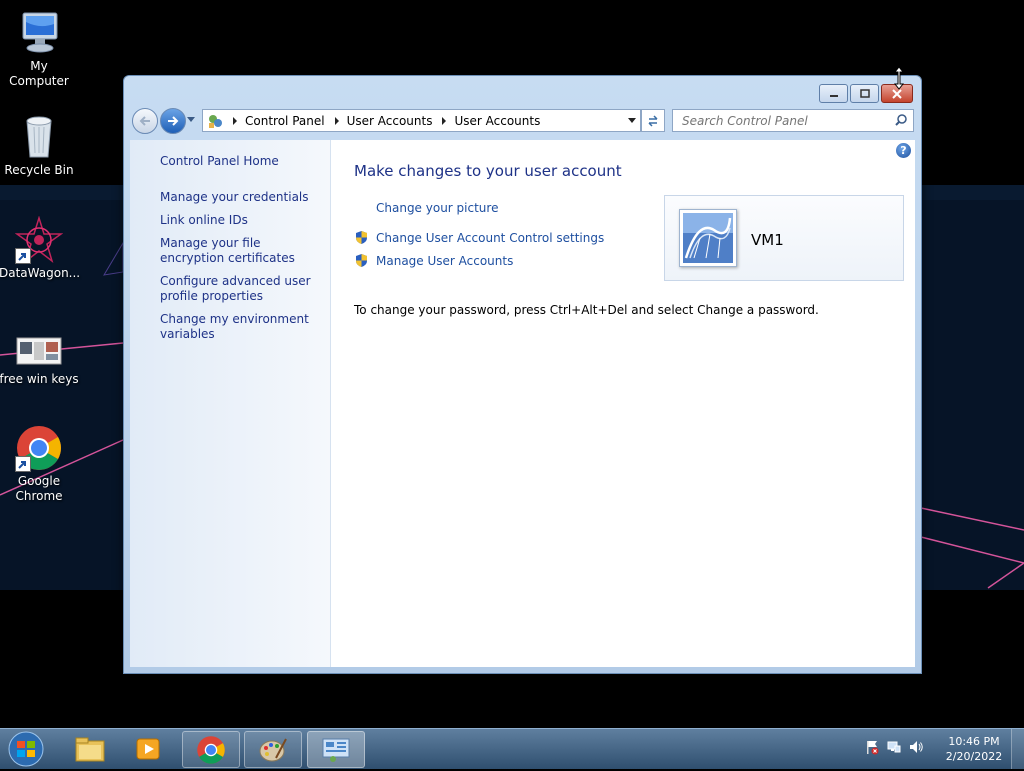 This screenshot has width=1024, height=771. I want to click on taskbar-paint-button, so click(273, 749).